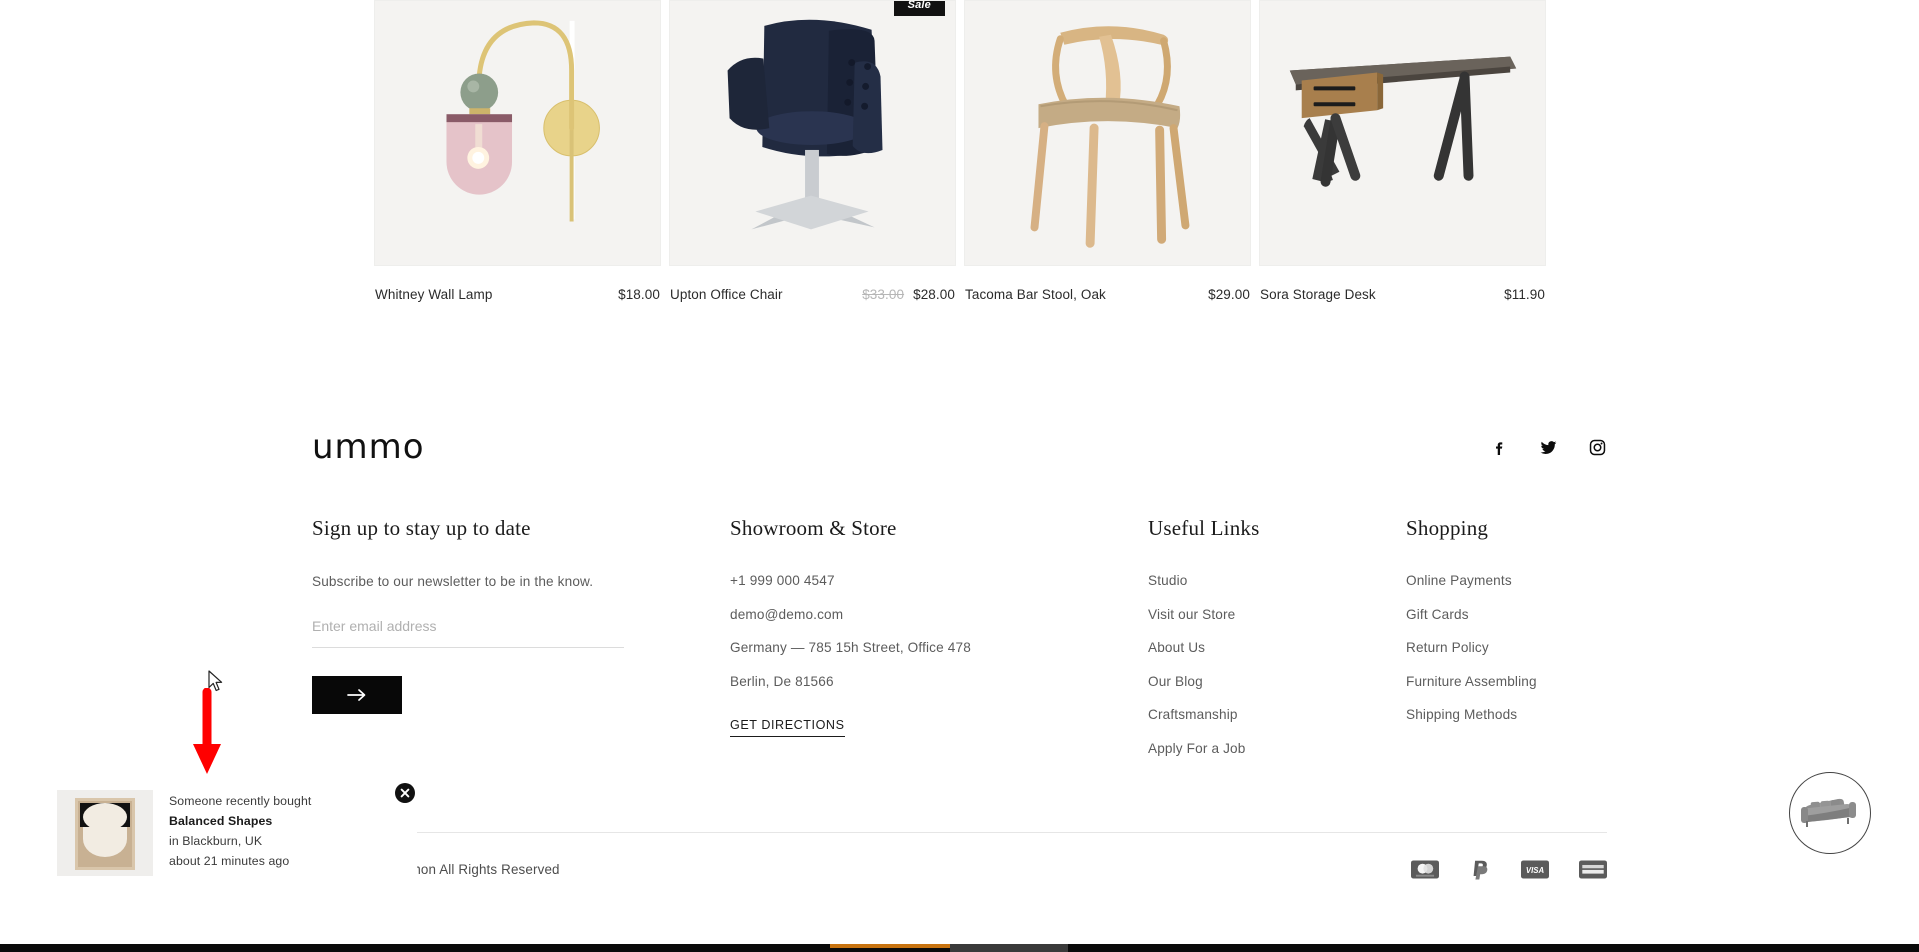 Image resolution: width=1919 pixels, height=952 pixels. I want to click on link-studio: Studio, so click(1277, 581).